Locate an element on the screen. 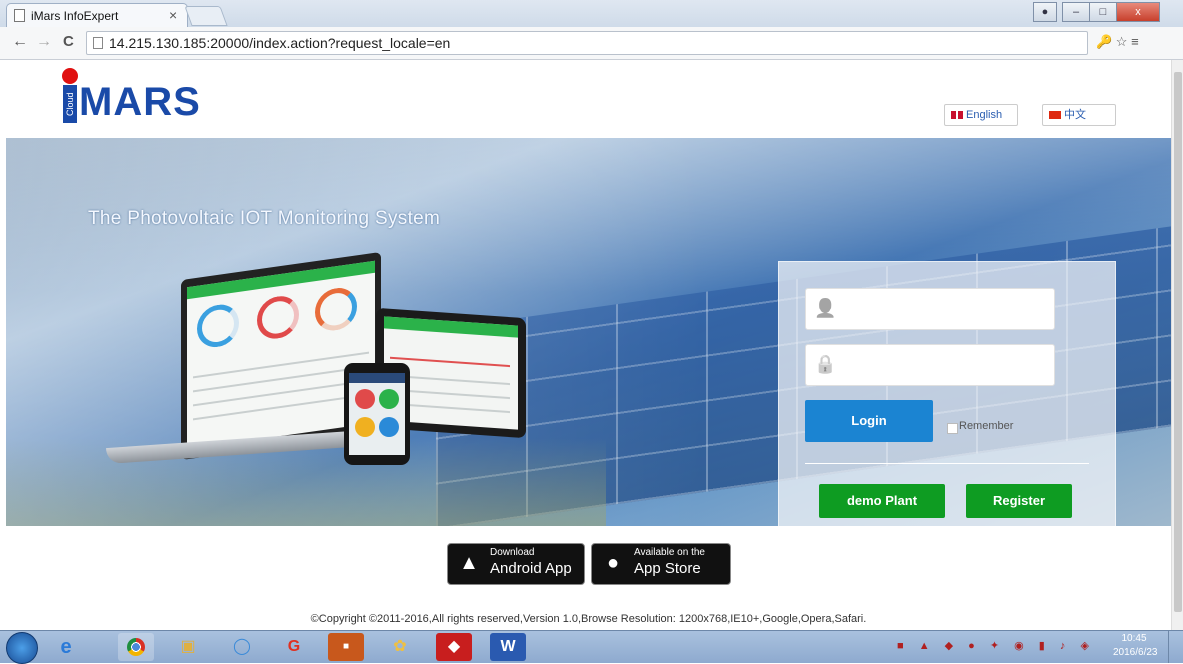 Image resolution: width=1183 pixels, height=664 pixels. show-desktop-button is located at coordinates (1175, 647).